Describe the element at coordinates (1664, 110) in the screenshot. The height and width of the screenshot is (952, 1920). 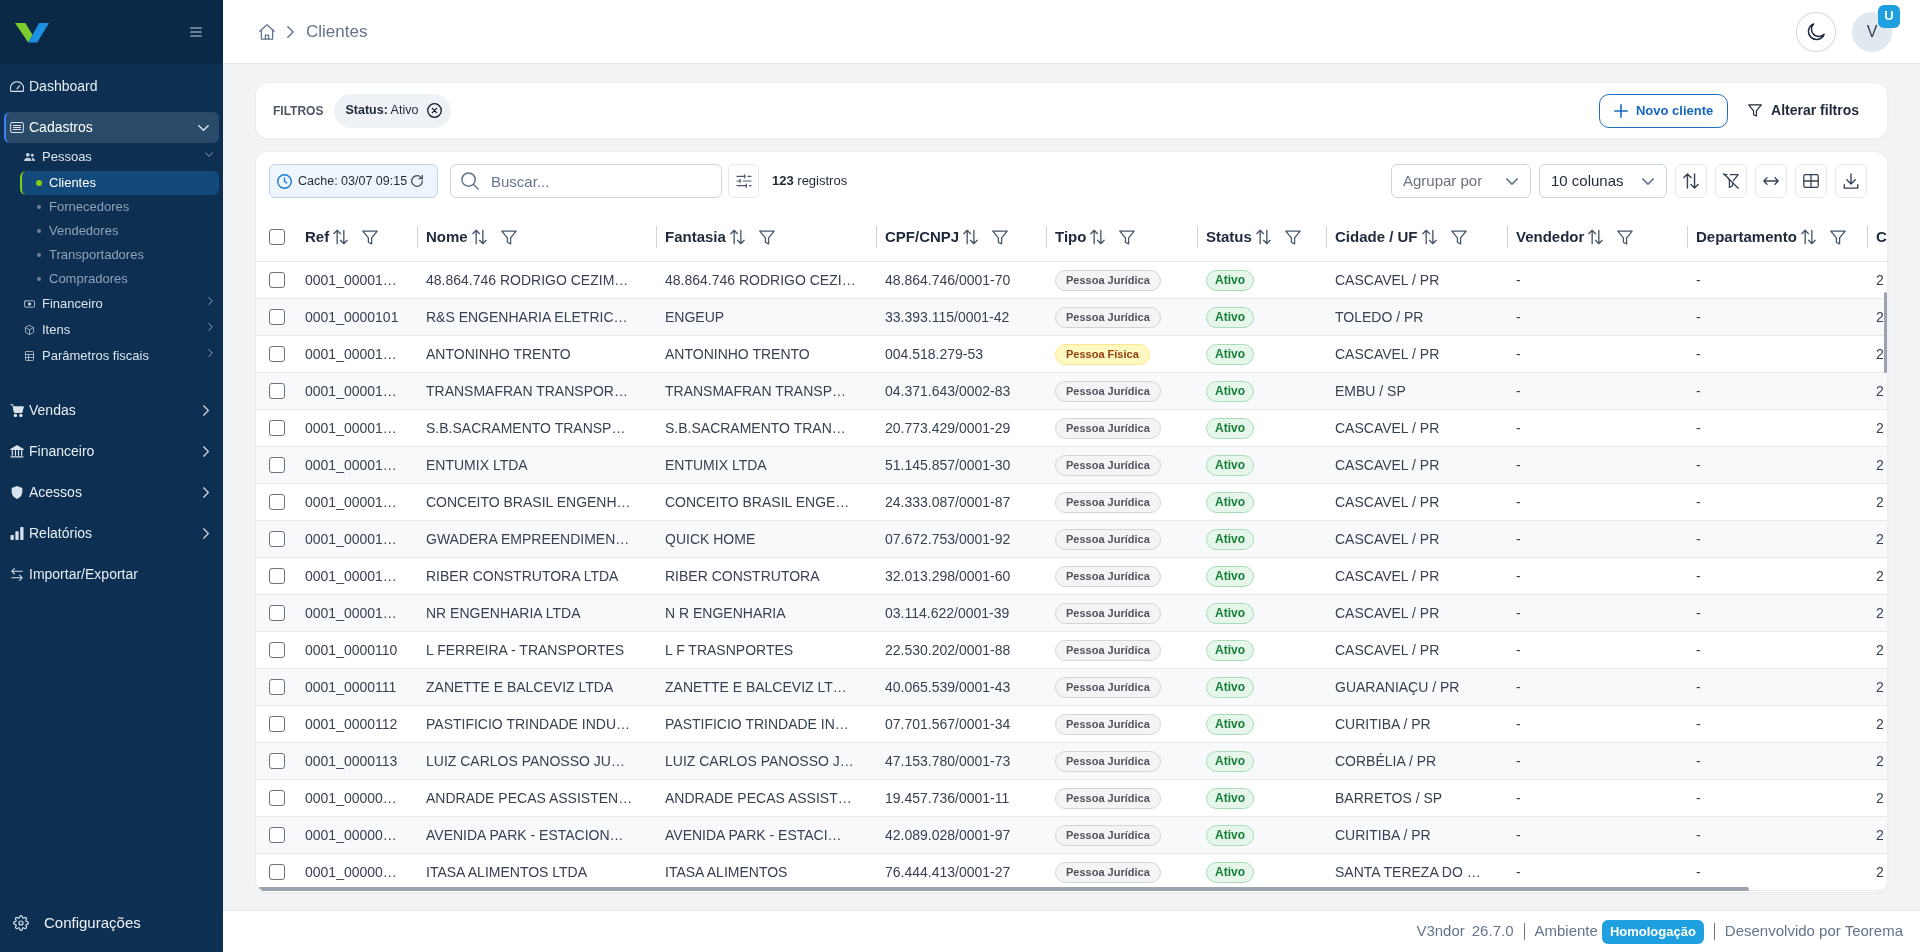
I see `new-client-button: Novo cliente` at that location.